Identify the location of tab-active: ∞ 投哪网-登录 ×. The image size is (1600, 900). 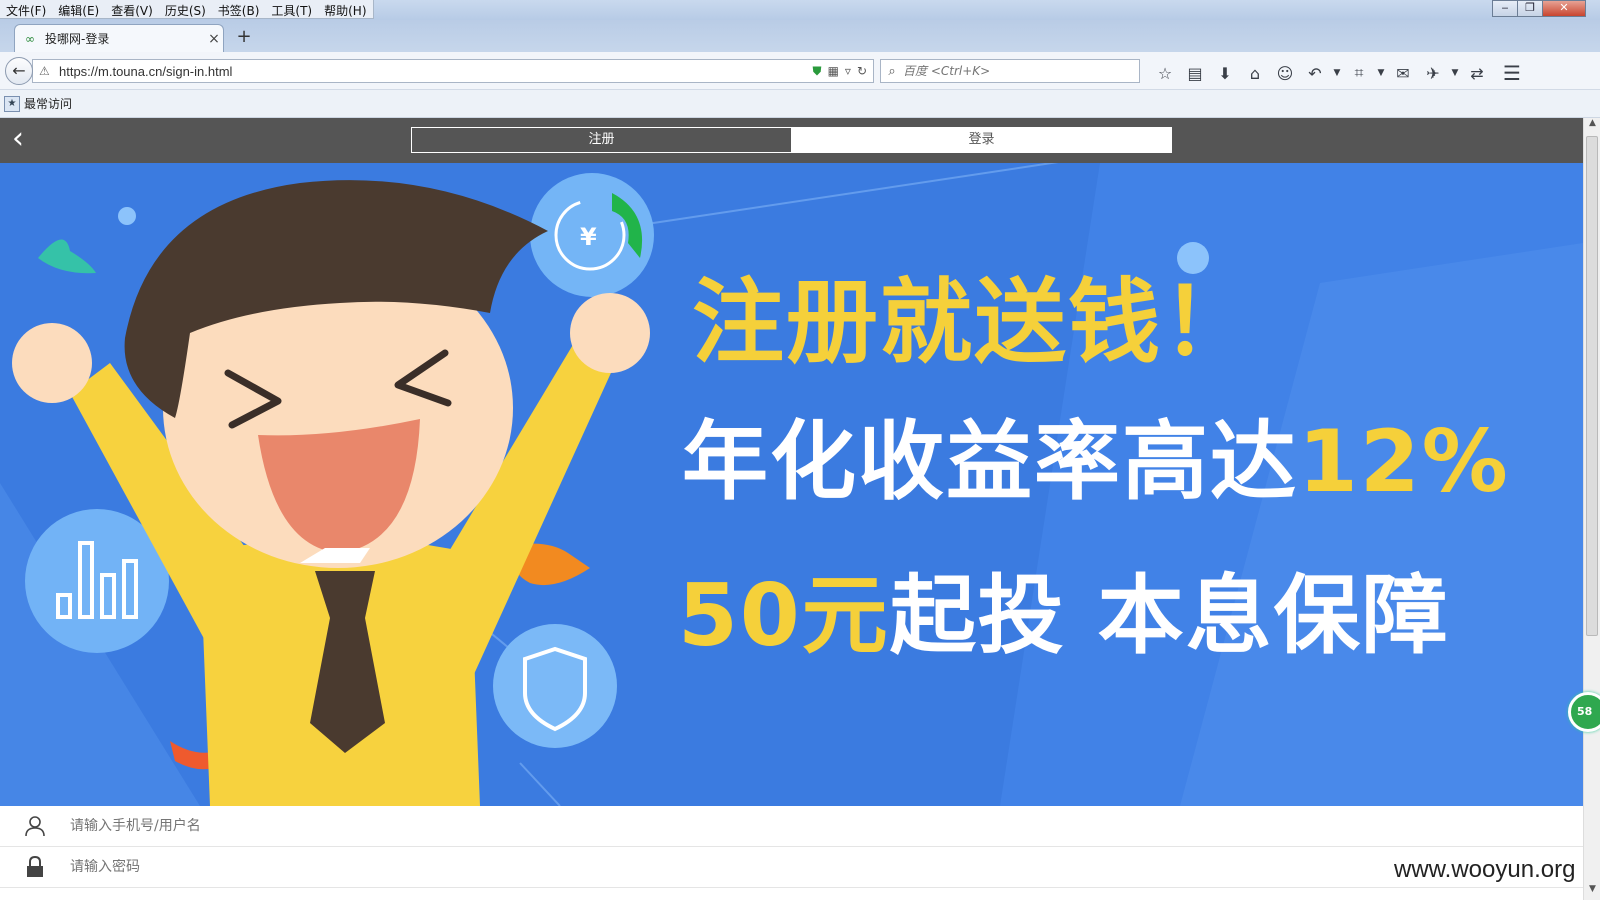
(119, 38).